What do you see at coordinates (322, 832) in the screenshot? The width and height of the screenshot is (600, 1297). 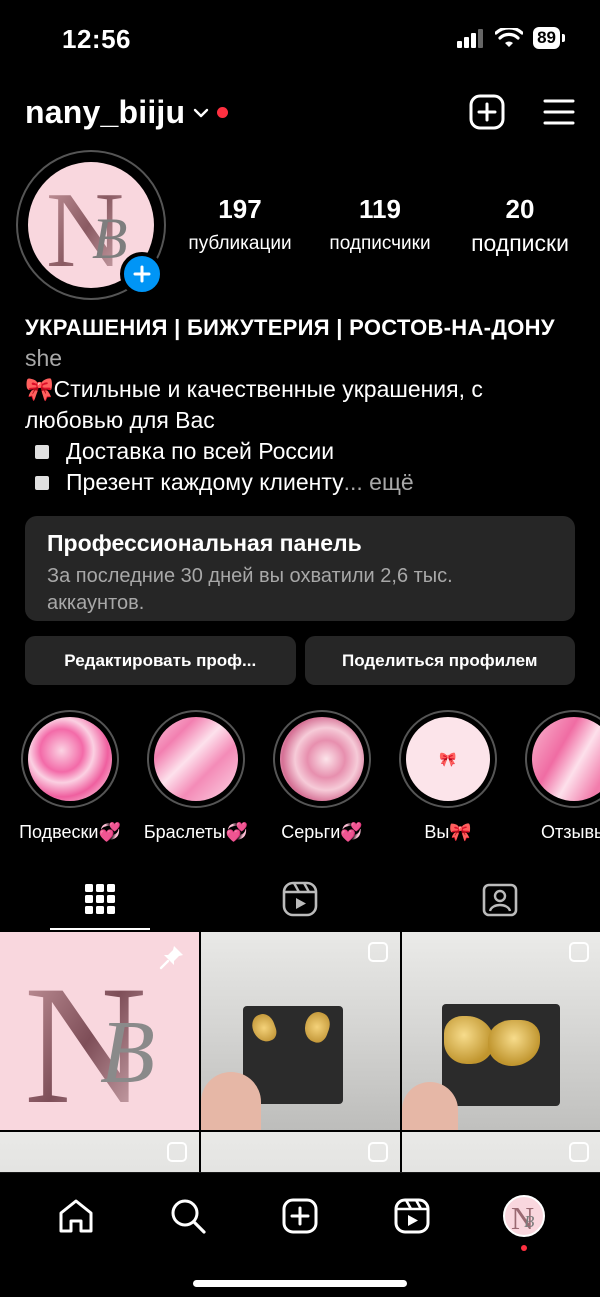 I see `highlight-label: Серьги💞` at bounding box center [322, 832].